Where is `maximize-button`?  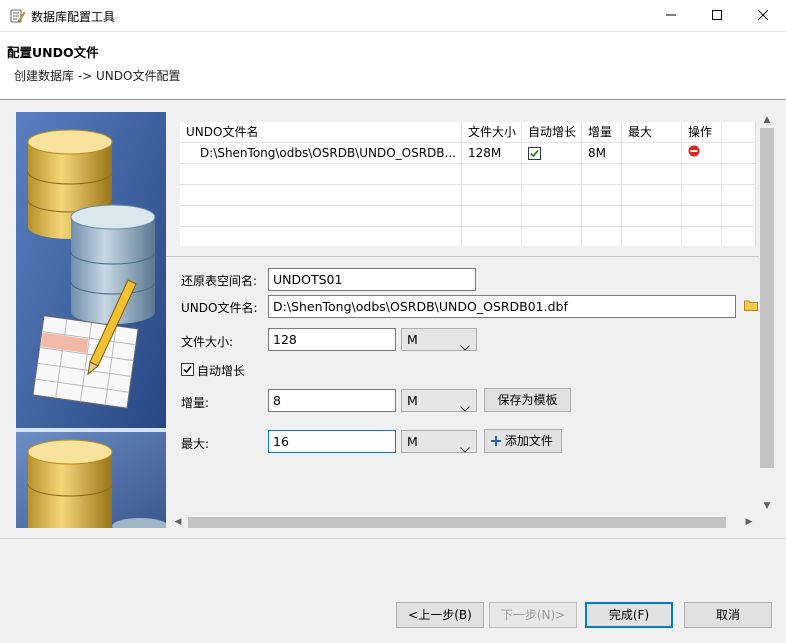
maximize-button is located at coordinates (717, 16).